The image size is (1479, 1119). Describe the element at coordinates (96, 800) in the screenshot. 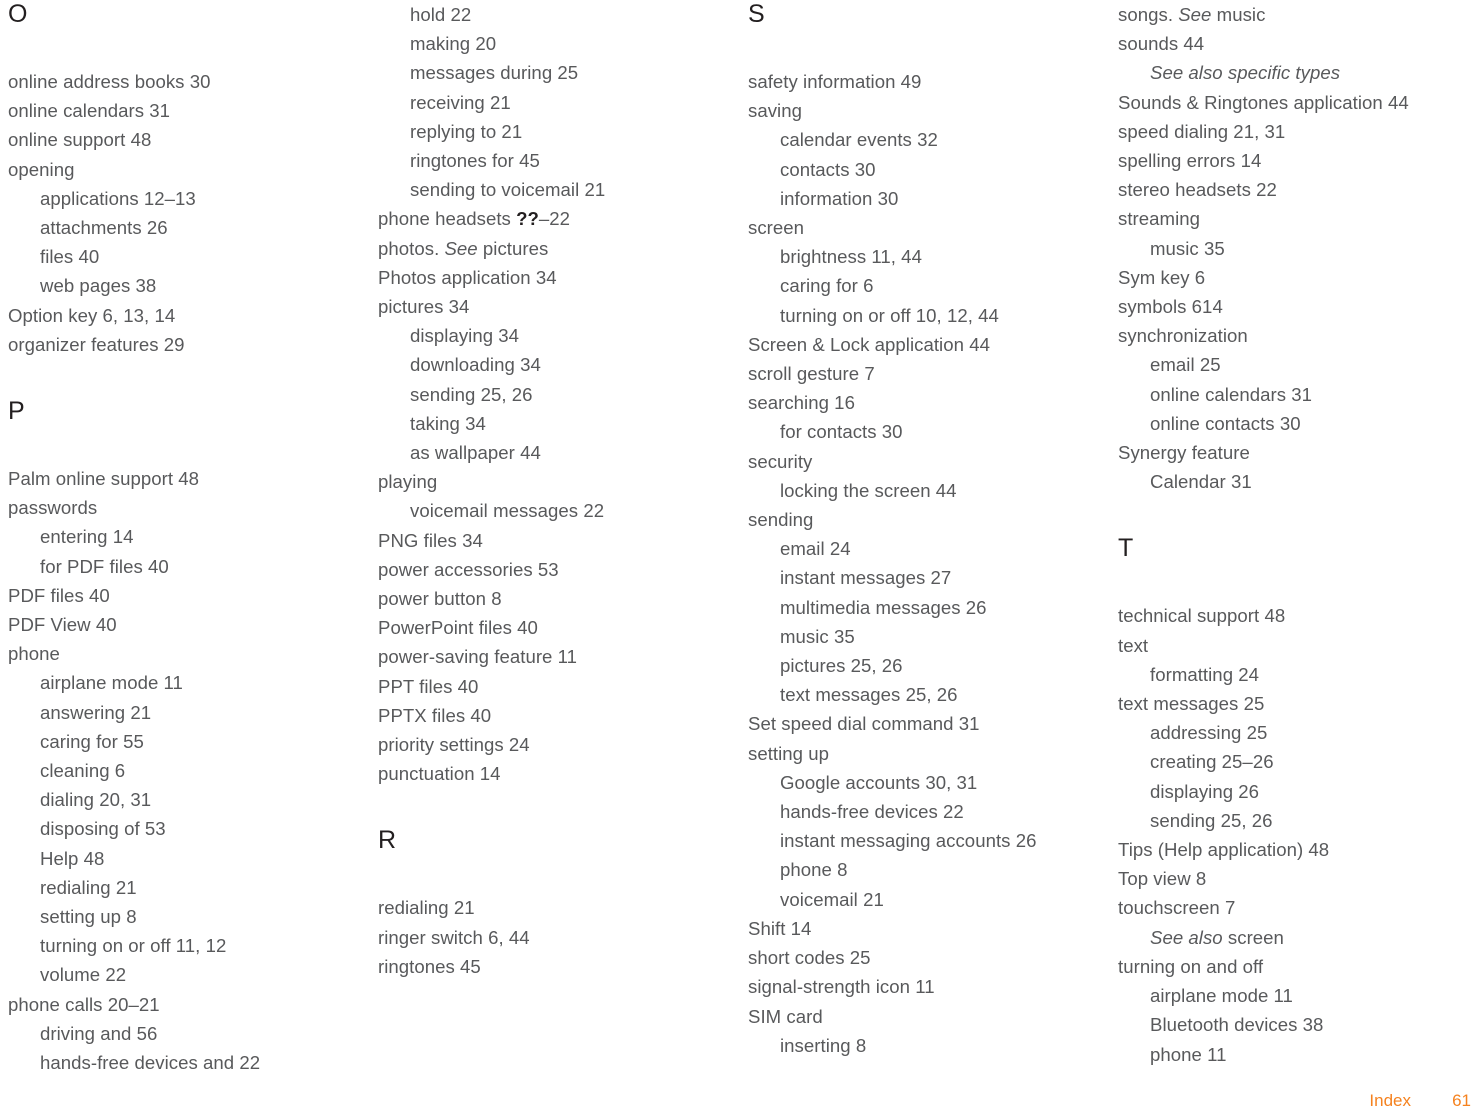

I see `index-subentry: dialing 20, 31` at that location.